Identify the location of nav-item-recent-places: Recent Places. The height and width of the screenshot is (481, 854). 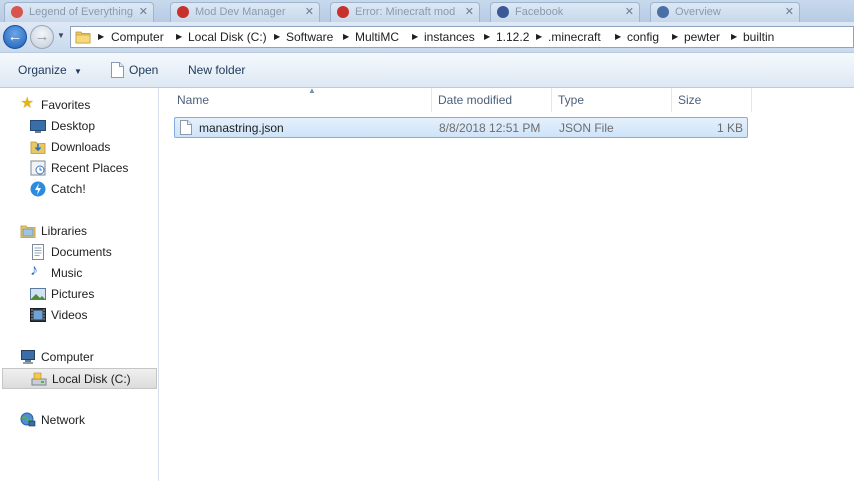
(78, 167).